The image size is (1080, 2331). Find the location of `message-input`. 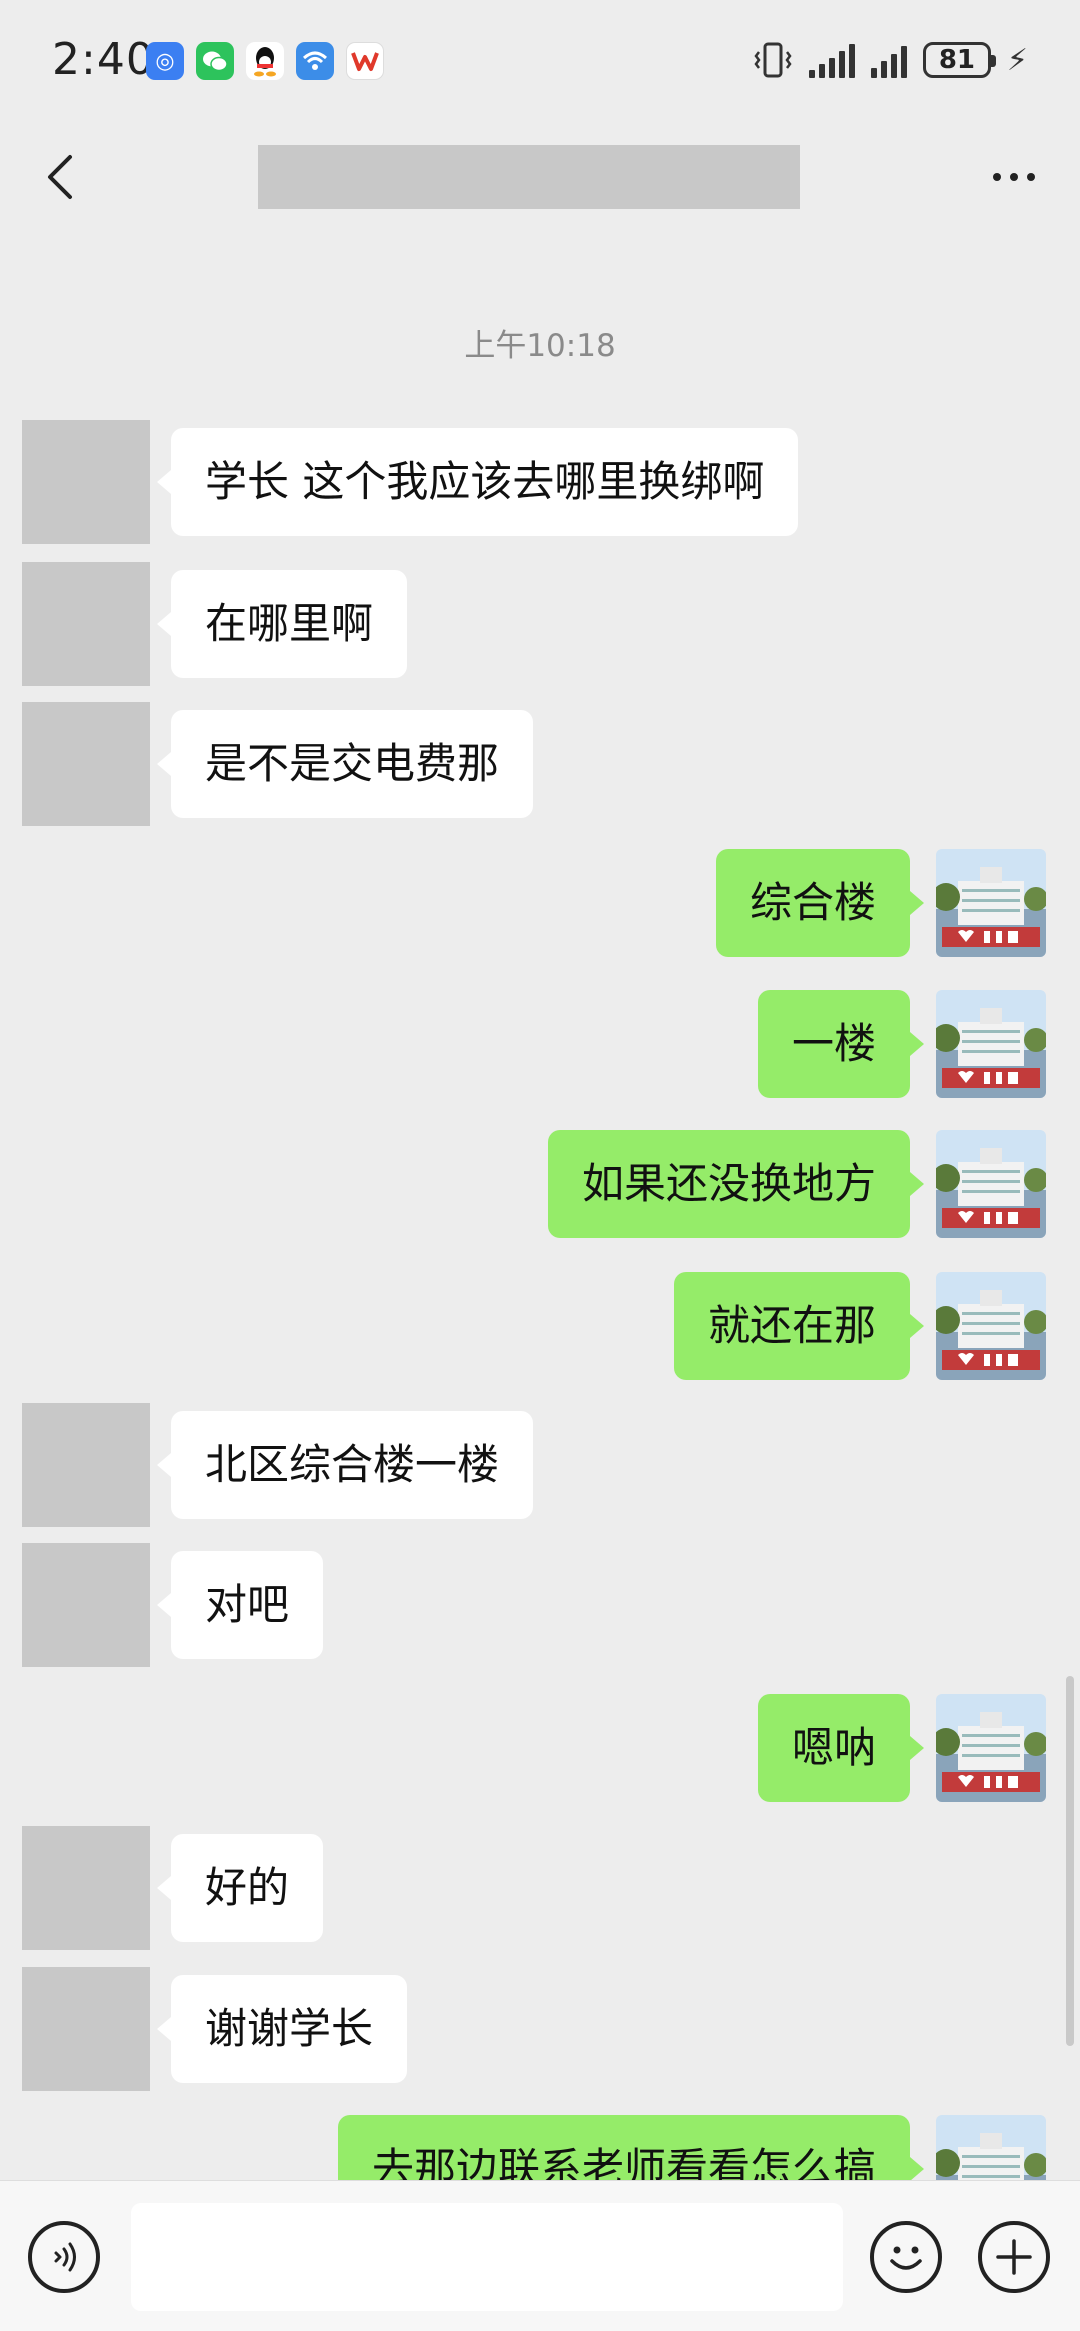

message-input is located at coordinates (487, 2257).